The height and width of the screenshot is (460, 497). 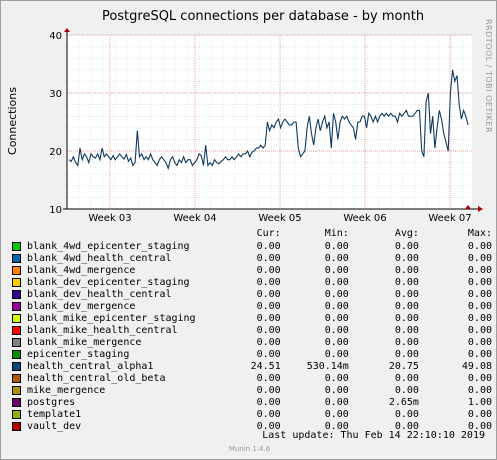 What do you see at coordinates (96, 378) in the screenshot?
I see `legend-name: health_central_old_beta` at bounding box center [96, 378].